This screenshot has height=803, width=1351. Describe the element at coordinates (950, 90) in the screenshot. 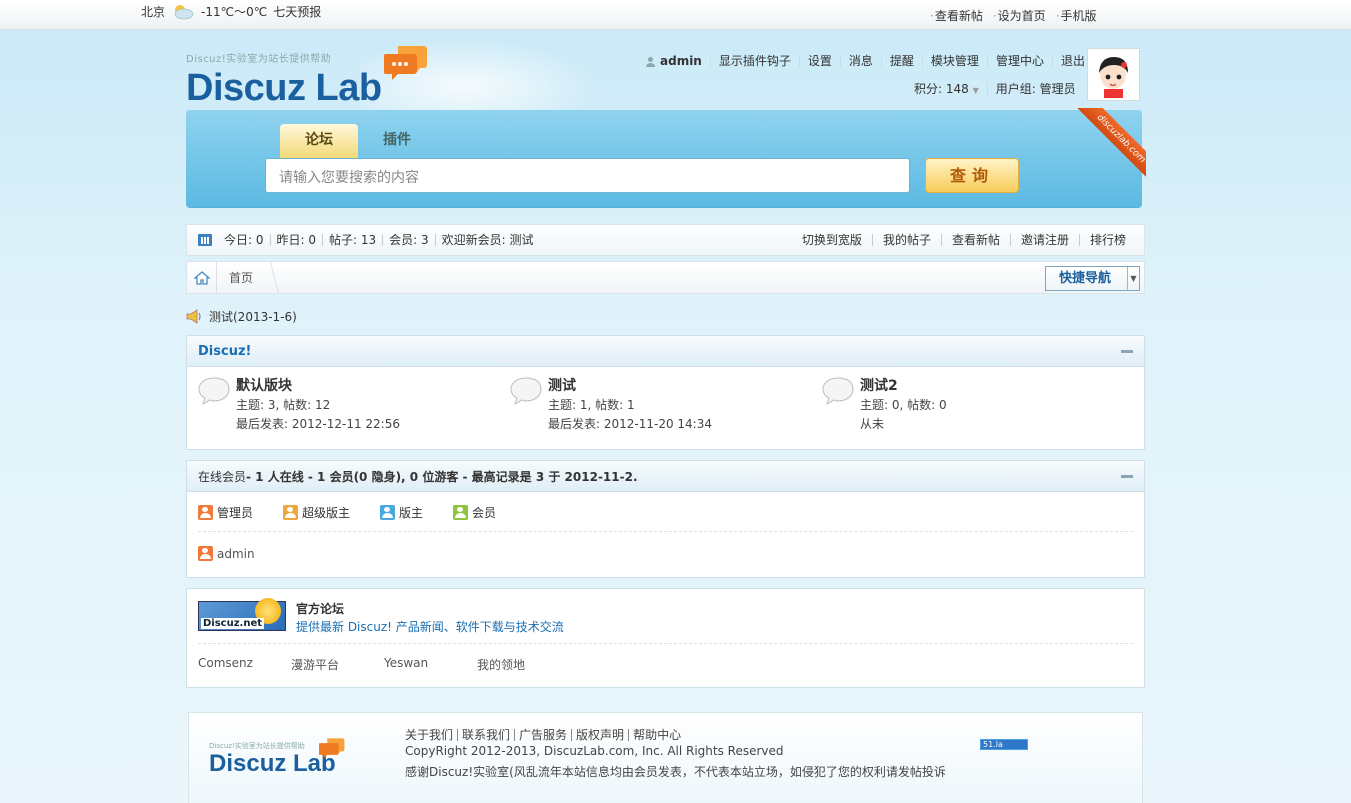

I see `user-credits: 积分: 148 ▼` at that location.